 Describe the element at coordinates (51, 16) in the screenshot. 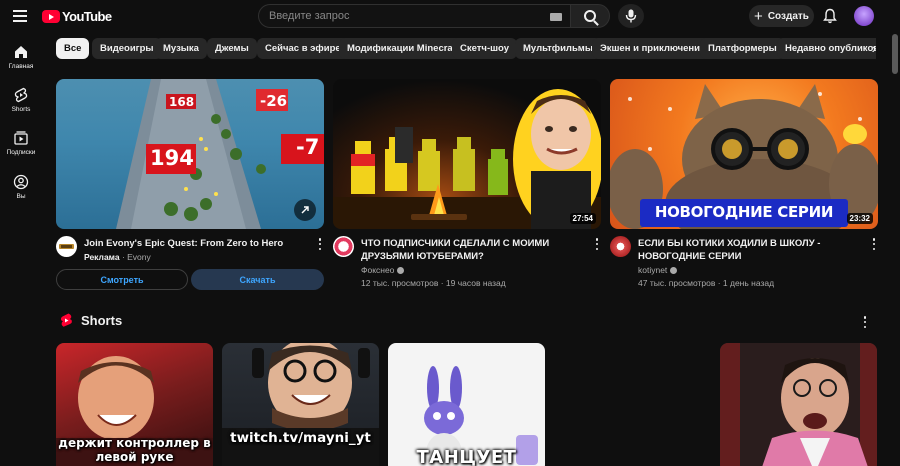

I see `youtube-play-icon` at that location.